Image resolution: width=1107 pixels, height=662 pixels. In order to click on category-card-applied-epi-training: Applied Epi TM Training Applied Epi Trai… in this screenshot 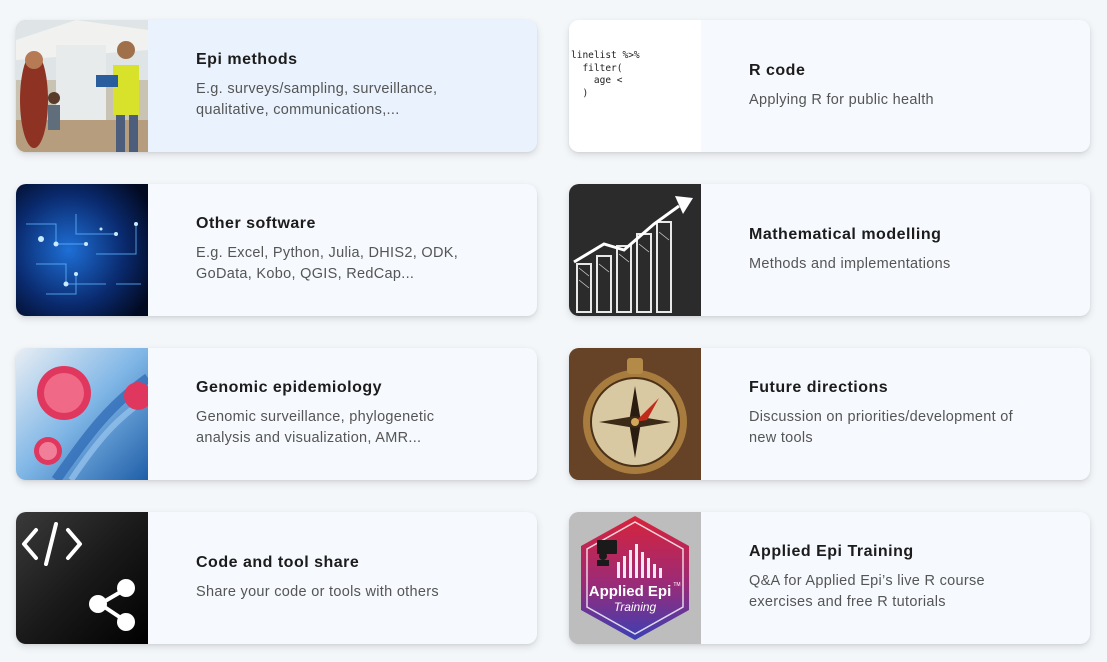, I will do `click(829, 578)`.